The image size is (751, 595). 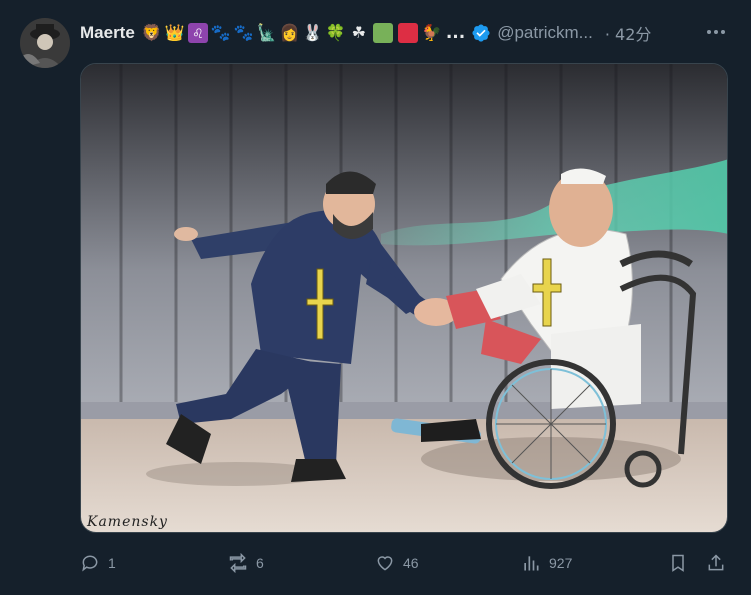 I want to click on repost-icon, so click(x=238, y=563).